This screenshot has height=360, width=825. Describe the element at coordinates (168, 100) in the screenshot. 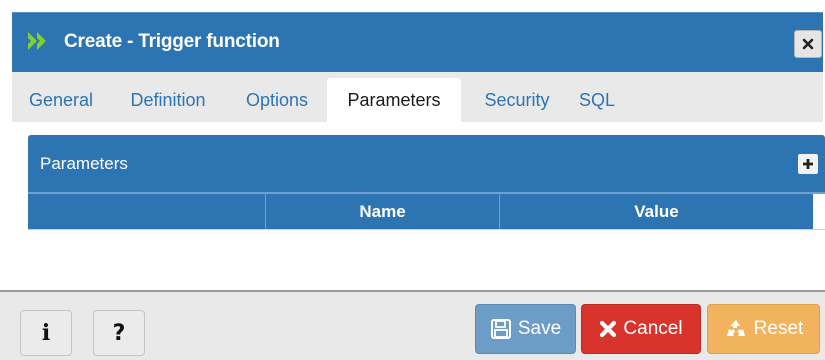

I see `tab-definition: Definition` at that location.